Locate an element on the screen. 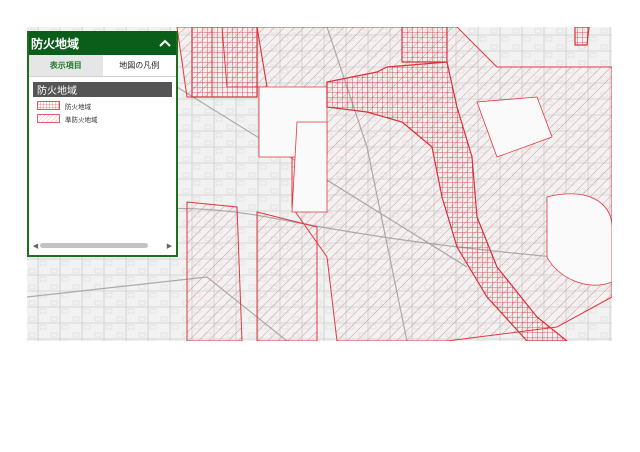  panel-title: 防火地域 is located at coordinates (55, 43).